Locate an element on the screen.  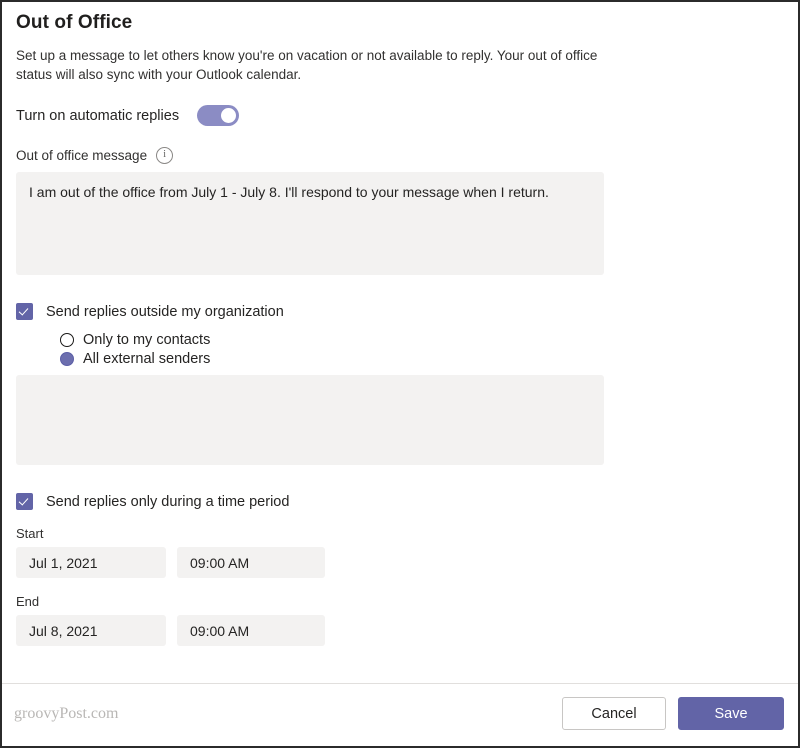
radio-only-my-contacts-icon is located at coordinates (67, 340).